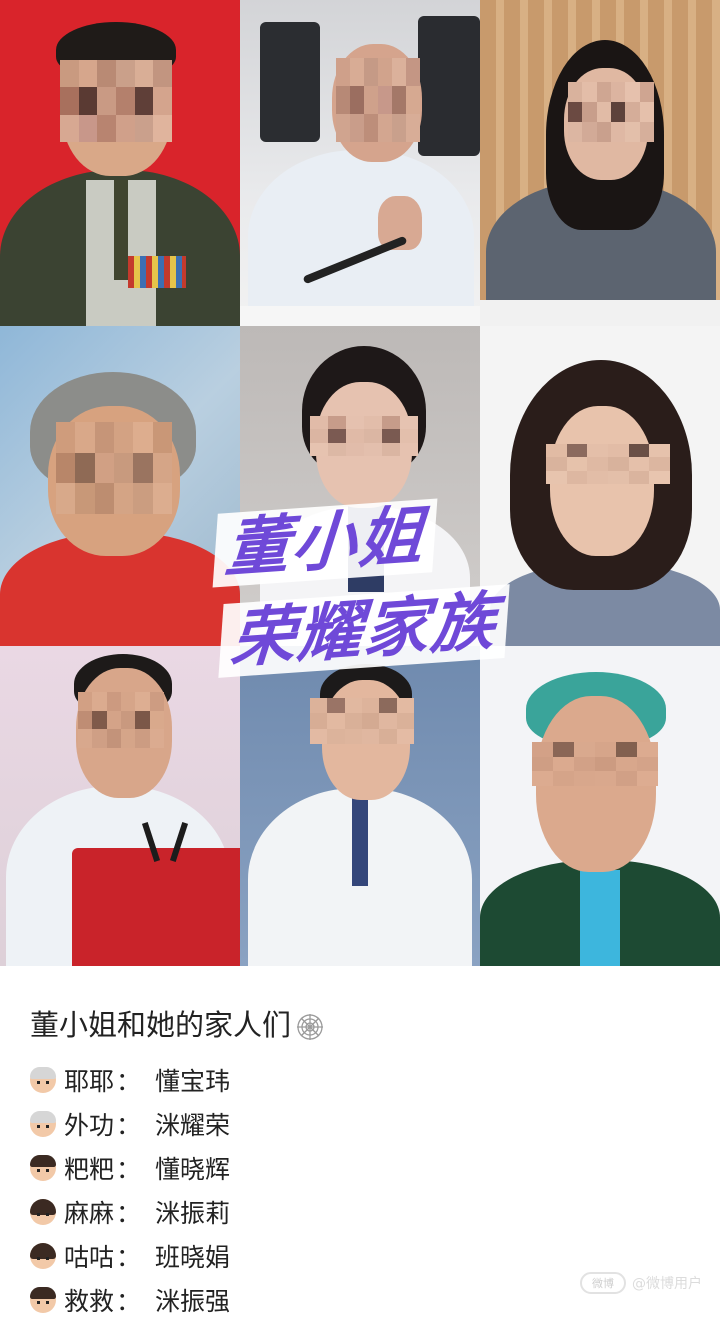 The width and height of the screenshot is (720, 1322). I want to click on overlay-title-line-1: 董小姐, so click(325, 543).